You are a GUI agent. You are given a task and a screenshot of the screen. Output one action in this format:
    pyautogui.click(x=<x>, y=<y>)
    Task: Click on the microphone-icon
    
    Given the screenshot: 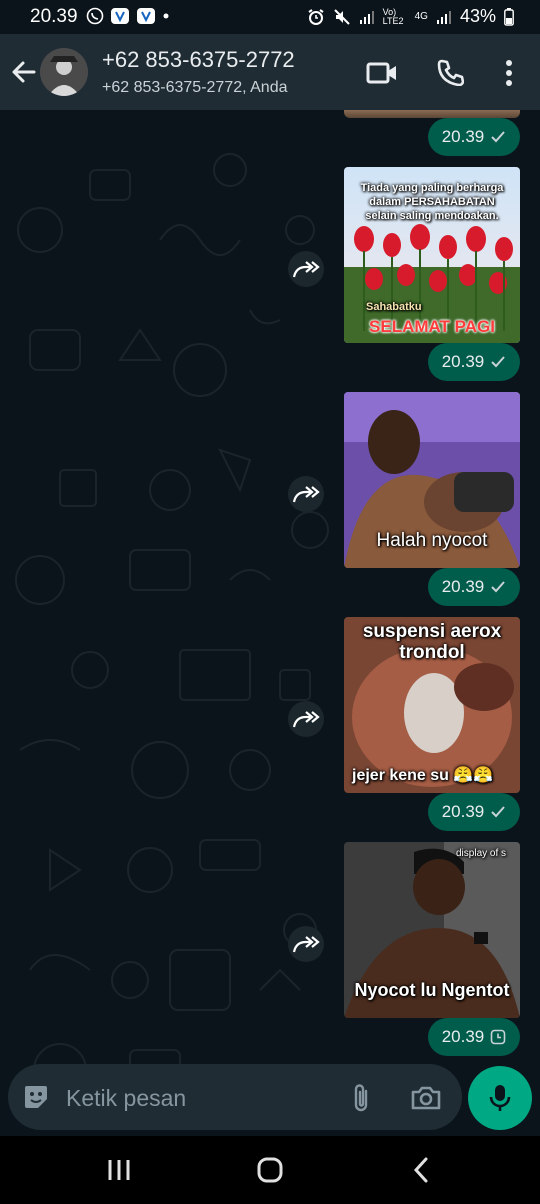 What is the action you would take?
    pyautogui.click(x=500, y=1098)
    